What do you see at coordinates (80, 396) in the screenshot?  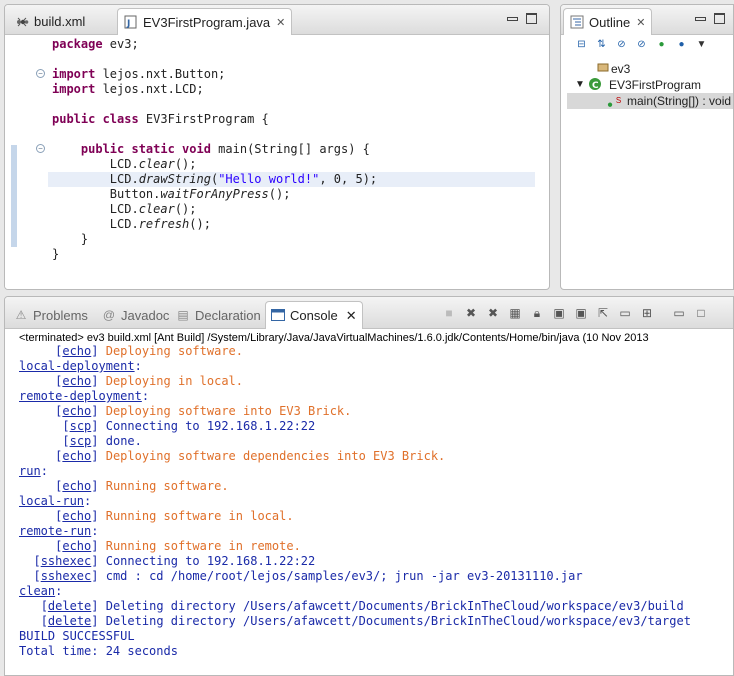 I see `ant-target-link: remote-deployment` at bounding box center [80, 396].